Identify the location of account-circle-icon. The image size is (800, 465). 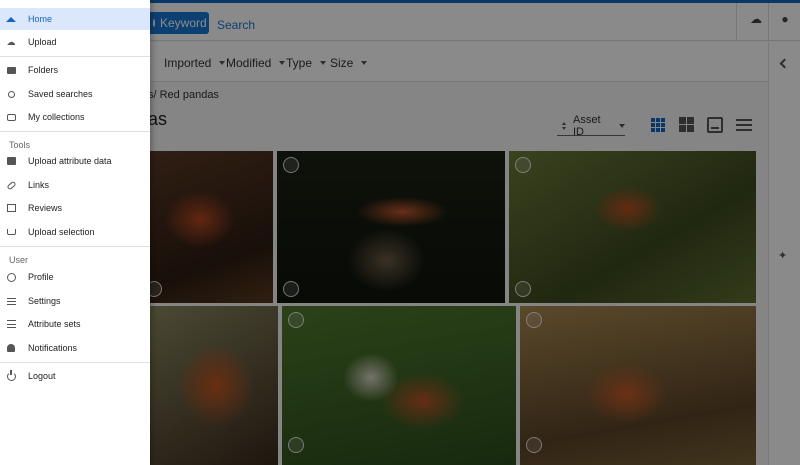
(11, 277).